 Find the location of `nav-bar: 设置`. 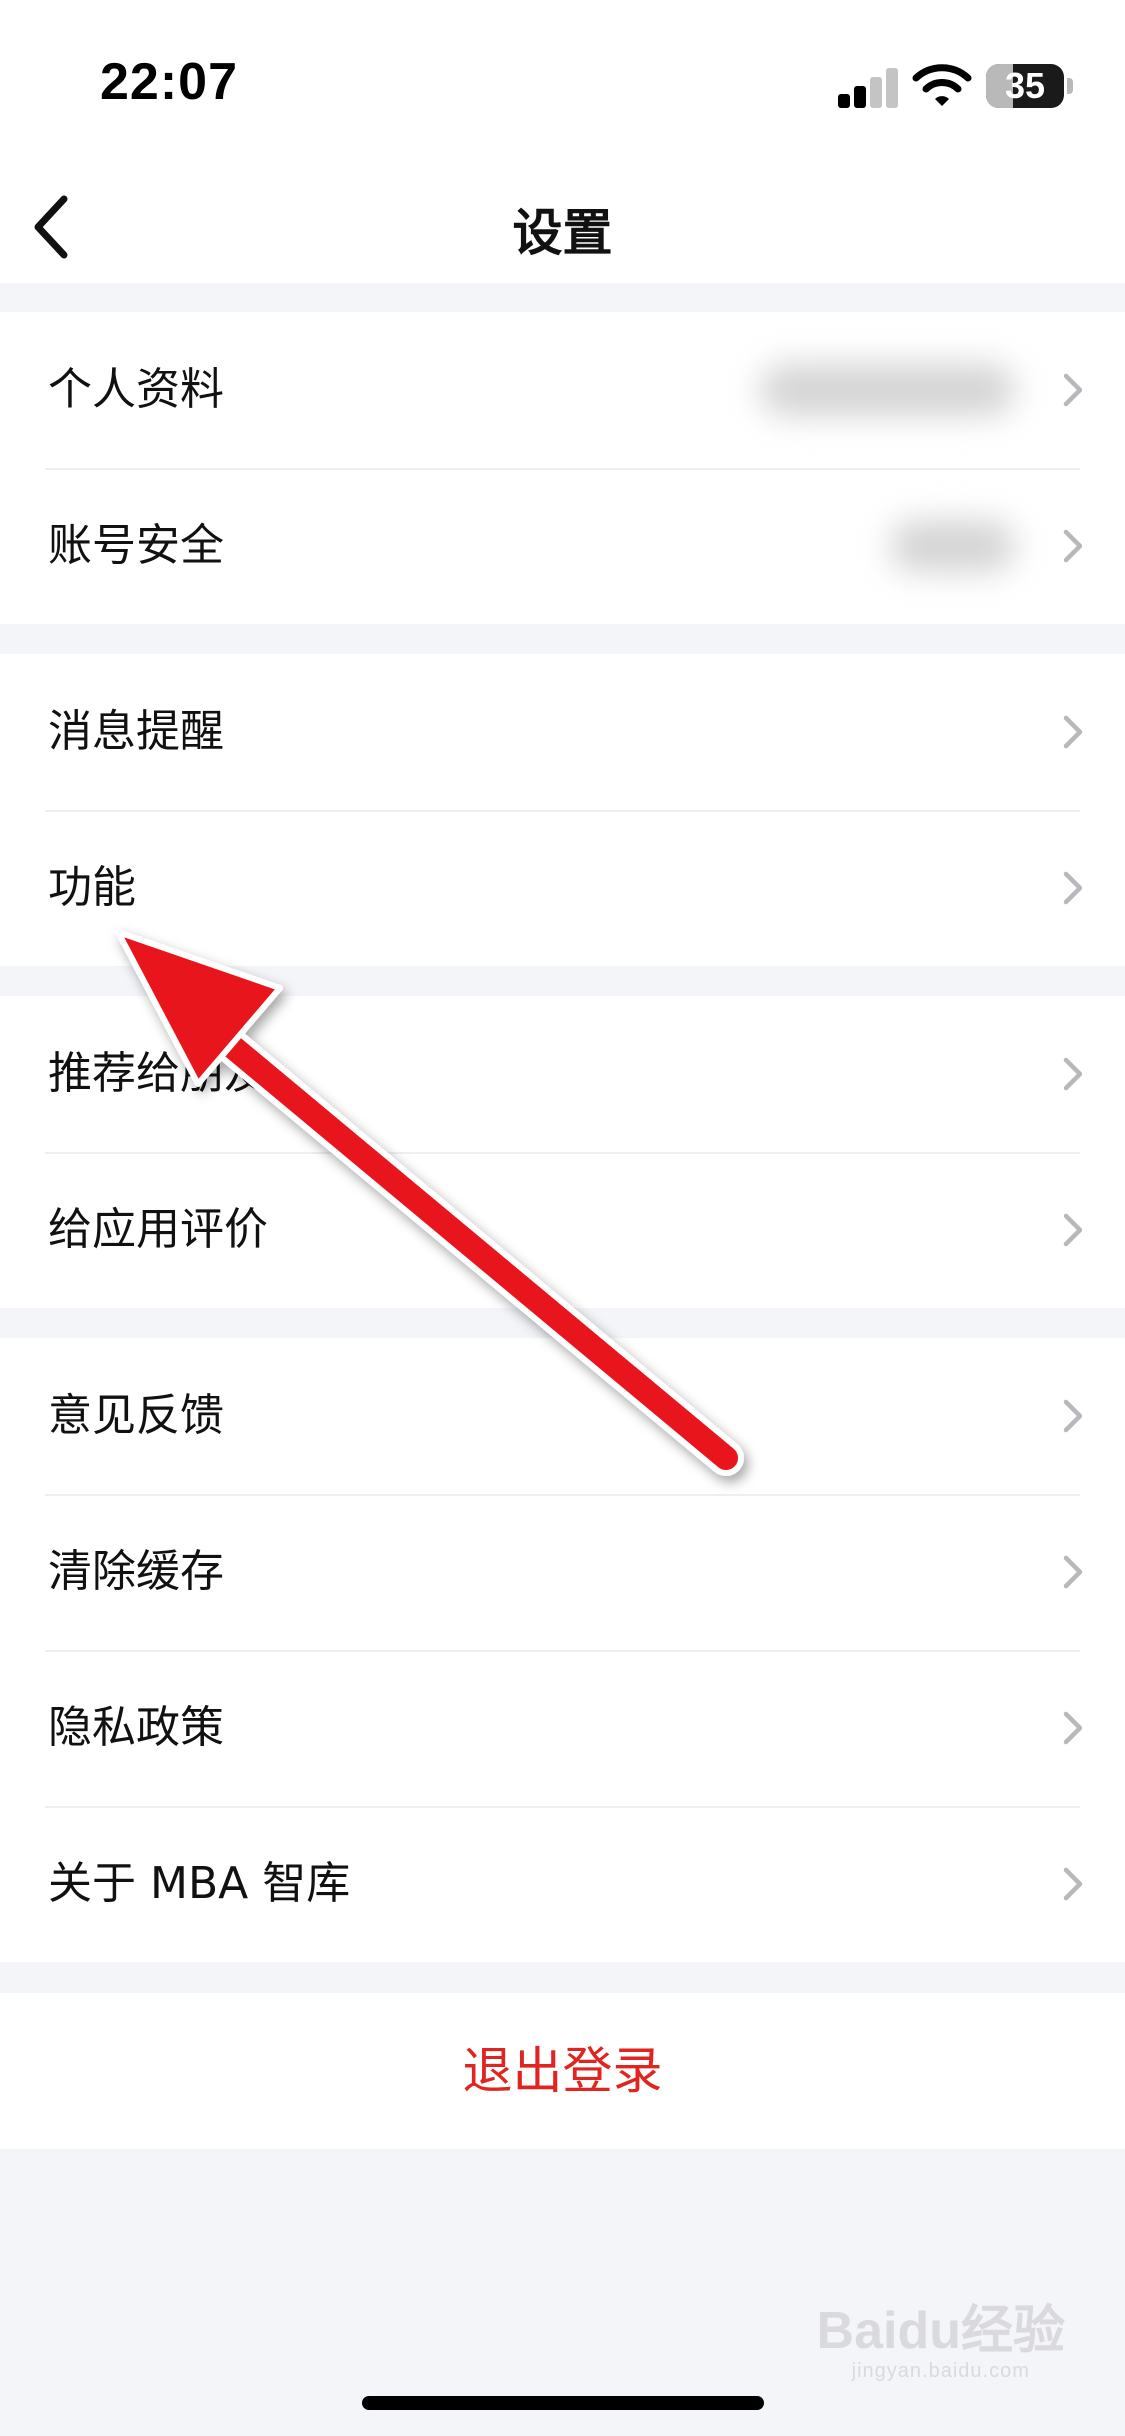

nav-bar: 设置 is located at coordinates (562, 224).